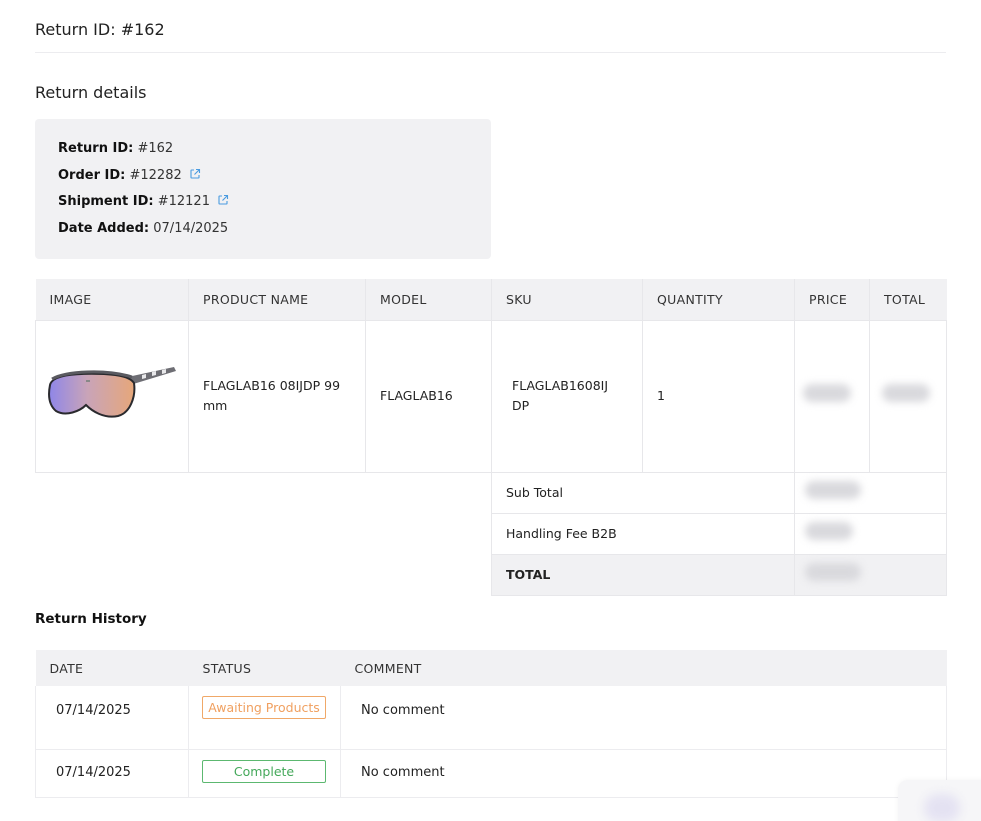 The image size is (981, 821). Describe the element at coordinates (183, 201) in the screenshot. I see `shipment-id-value: #12121` at that location.